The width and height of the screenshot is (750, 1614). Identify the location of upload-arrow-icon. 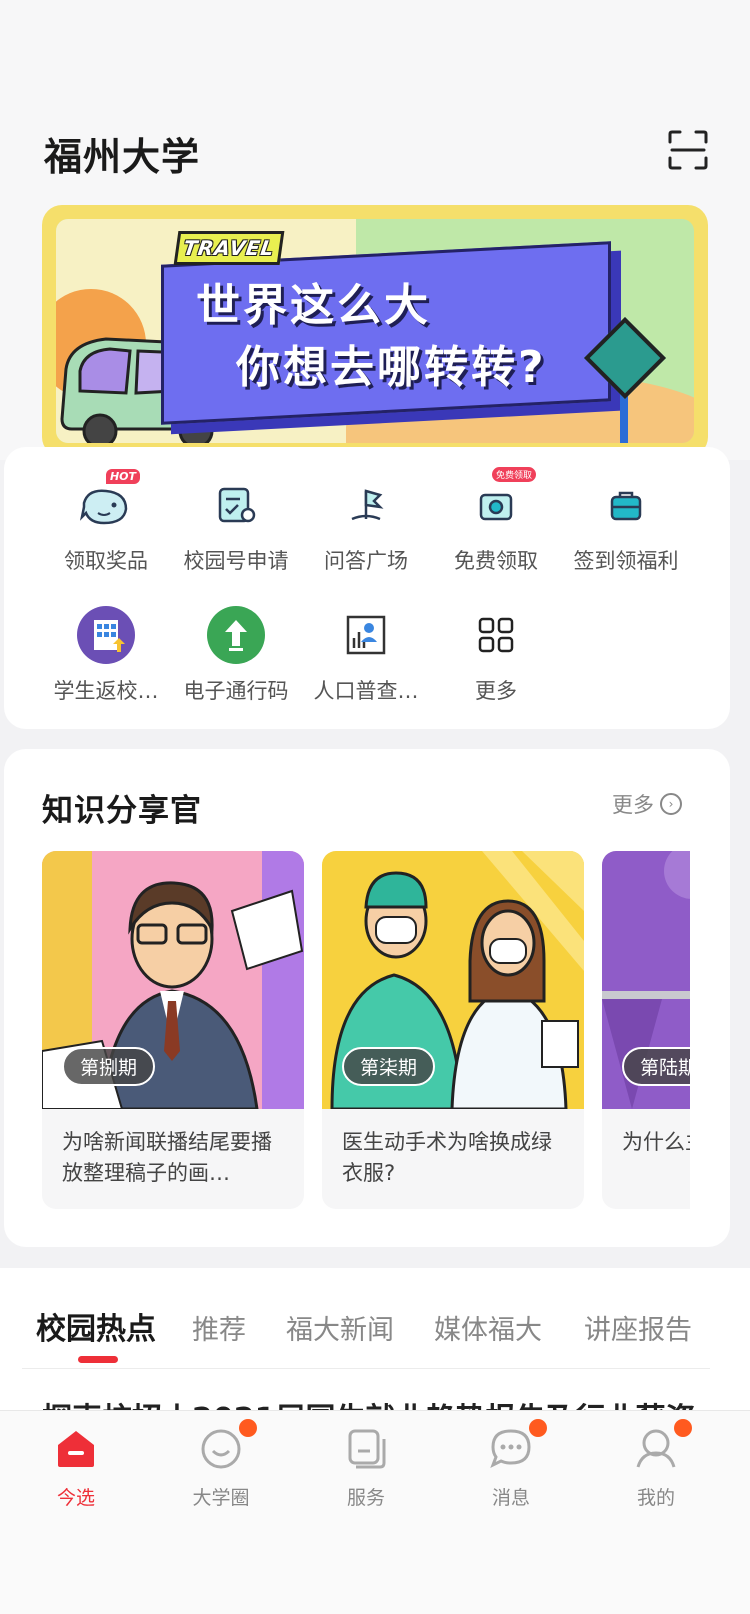
(236, 635).